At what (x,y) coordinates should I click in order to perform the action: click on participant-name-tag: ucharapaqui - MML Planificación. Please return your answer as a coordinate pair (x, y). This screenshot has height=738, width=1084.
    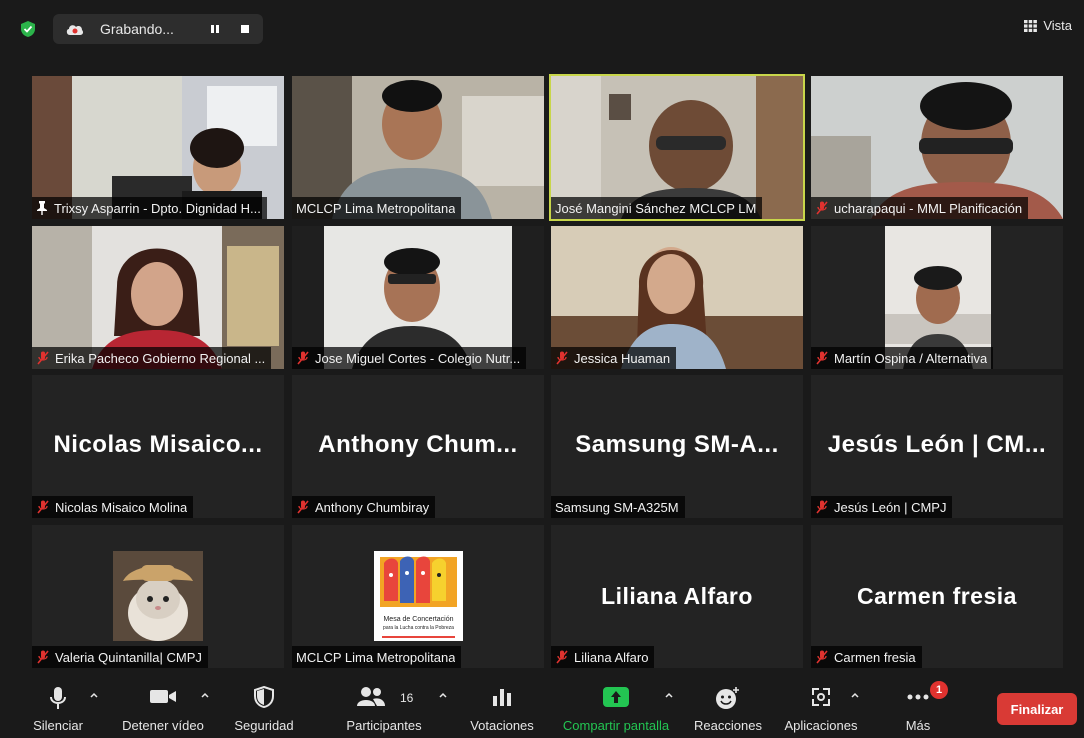
    Looking at the image, I should click on (920, 208).